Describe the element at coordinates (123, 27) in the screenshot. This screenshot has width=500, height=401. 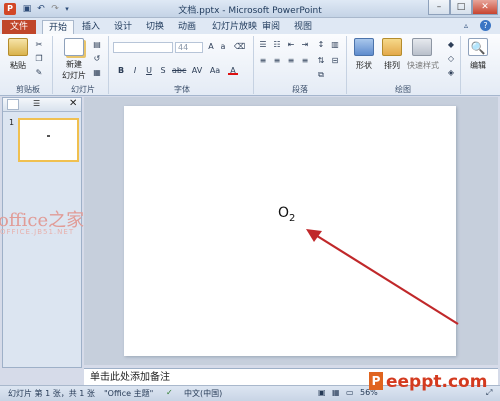
I see `tab-design: 设计` at that location.